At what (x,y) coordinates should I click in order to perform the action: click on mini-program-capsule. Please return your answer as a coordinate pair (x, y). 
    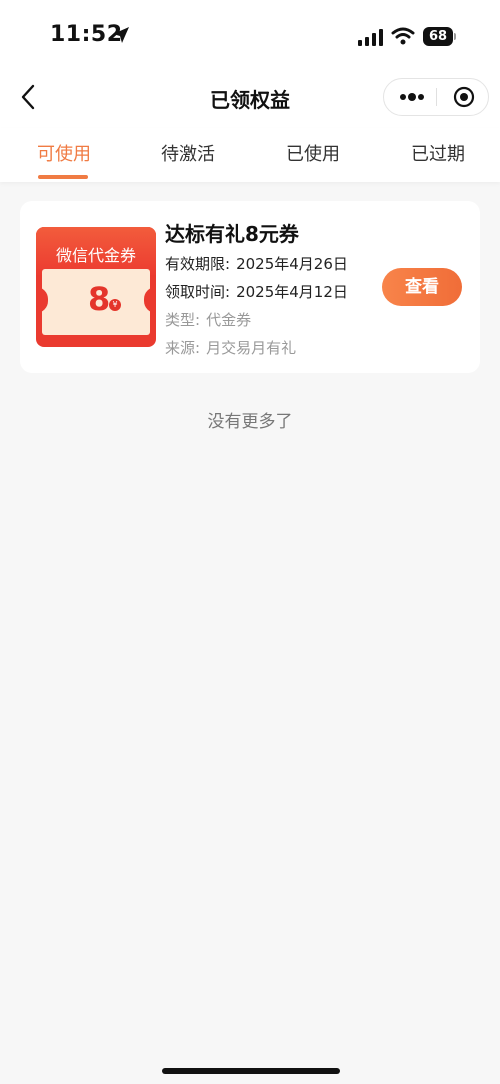
    Looking at the image, I should click on (436, 97).